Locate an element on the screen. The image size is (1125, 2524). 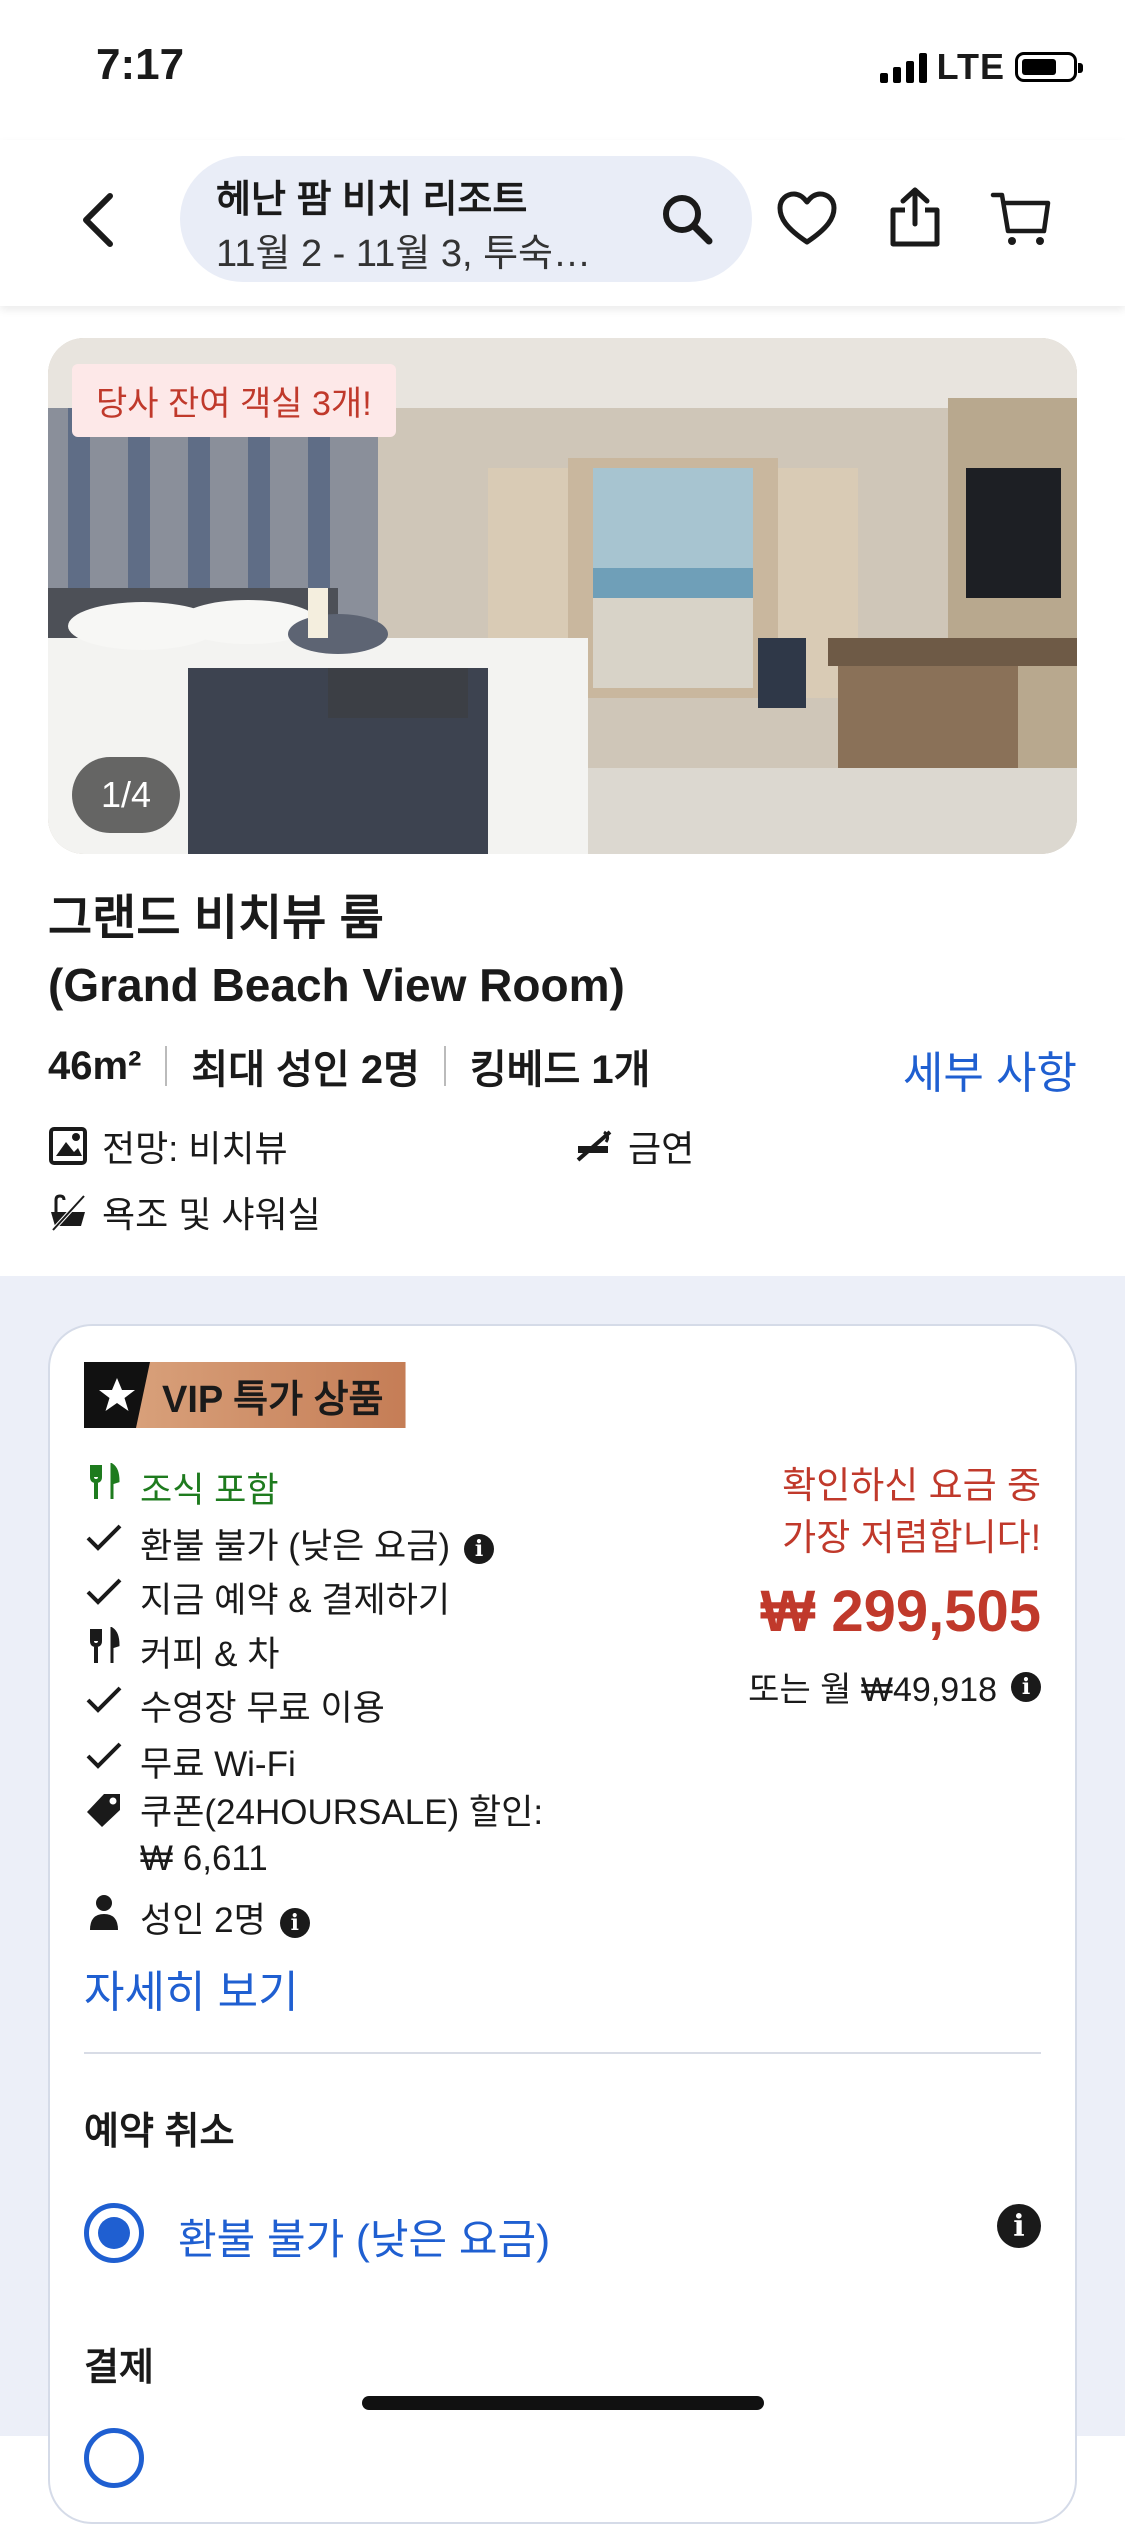
feature-guests-label: 성인 2명 is located at coordinates (203, 1920).